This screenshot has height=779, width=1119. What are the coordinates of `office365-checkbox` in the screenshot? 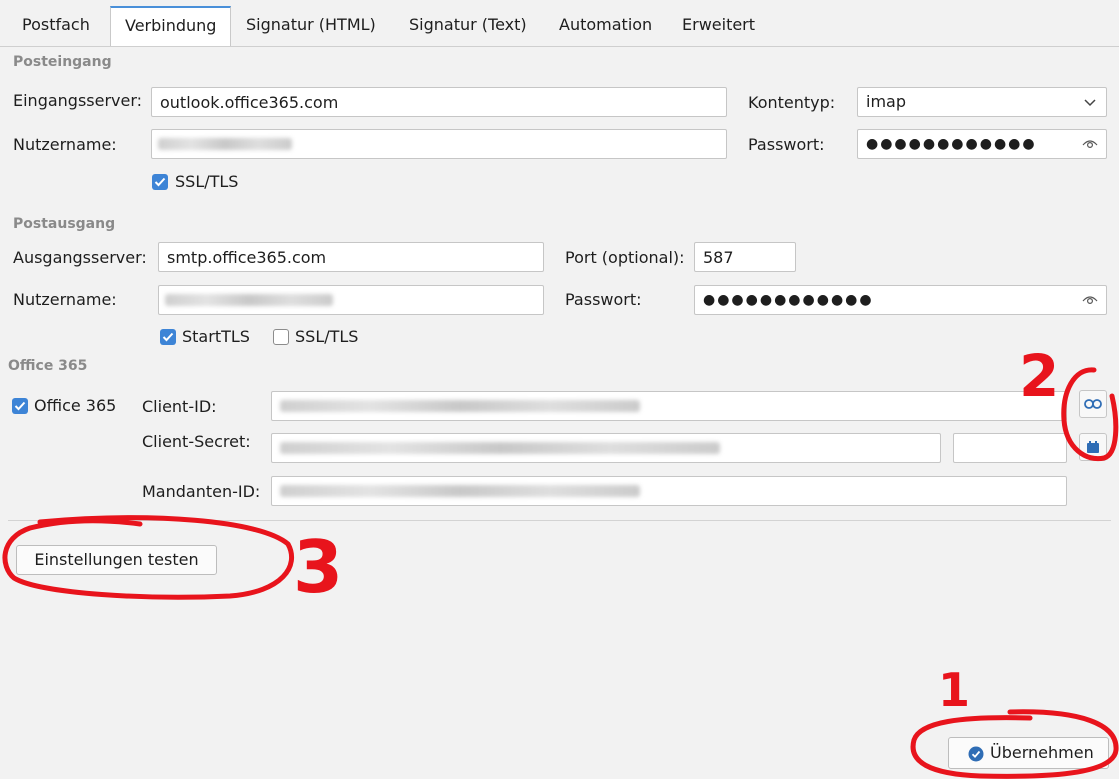 It's located at (20, 406).